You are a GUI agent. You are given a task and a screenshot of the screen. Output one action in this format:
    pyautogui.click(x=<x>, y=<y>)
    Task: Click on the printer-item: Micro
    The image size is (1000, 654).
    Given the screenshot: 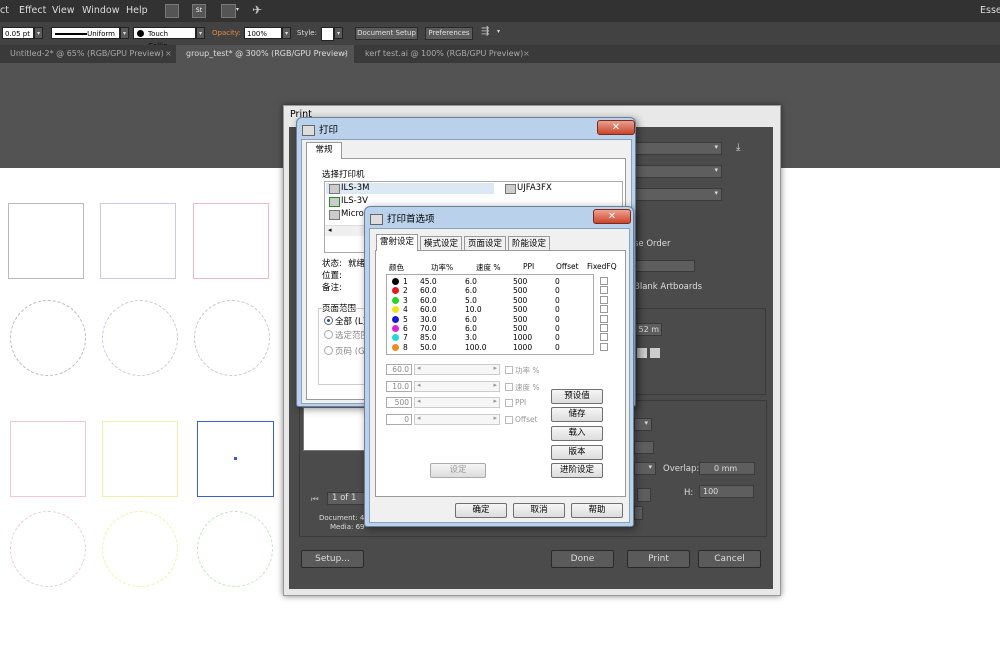 What is the action you would take?
    pyautogui.click(x=352, y=214)
    